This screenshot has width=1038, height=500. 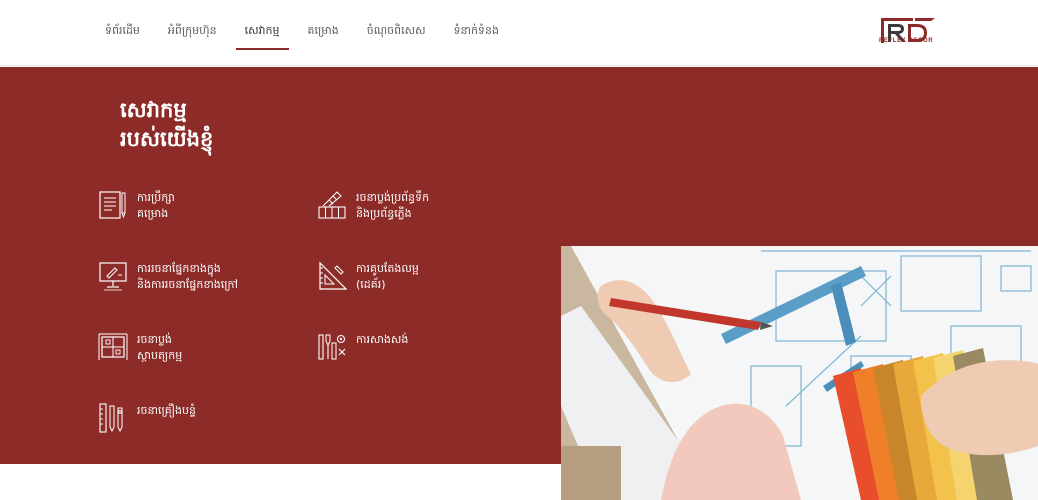 I want to click on logo-mark-icon, so click(x=908, y=30).